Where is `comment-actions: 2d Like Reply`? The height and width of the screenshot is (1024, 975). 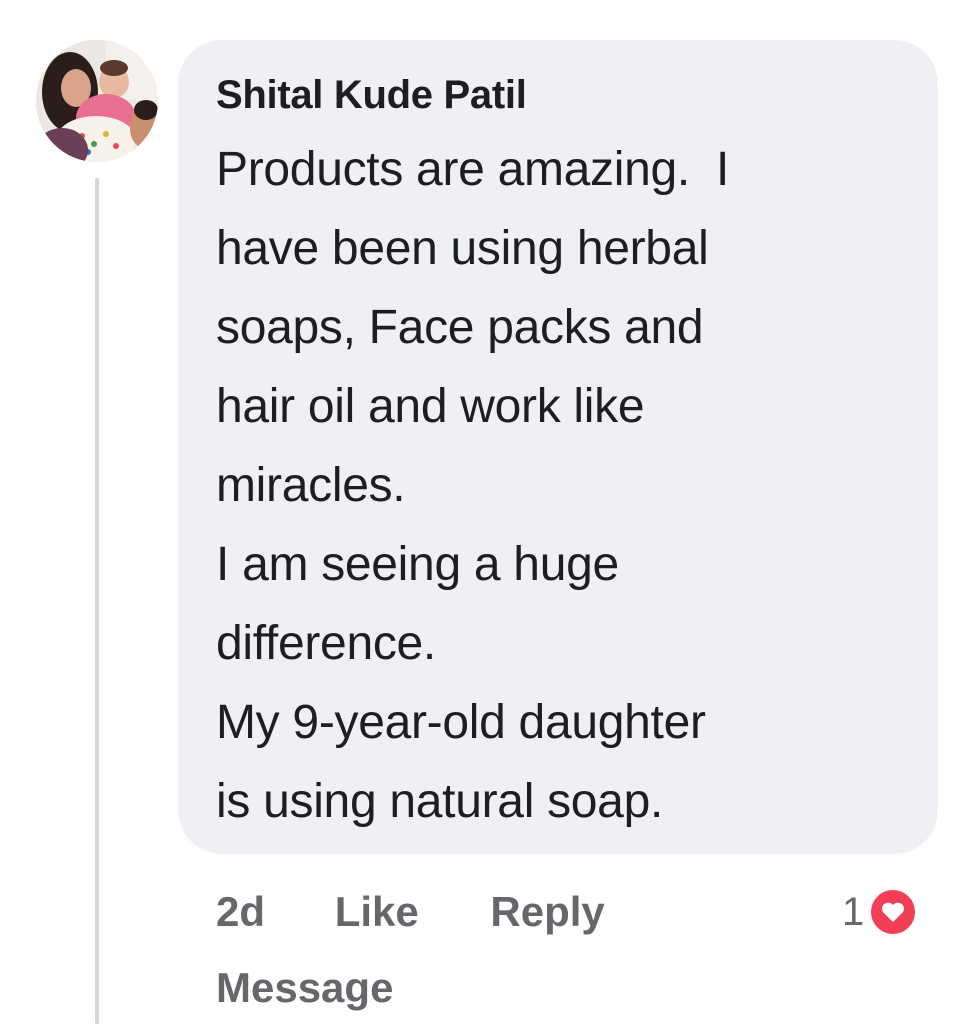
comment-actions: 2d Like Reply is located at coordinates (410, 912).